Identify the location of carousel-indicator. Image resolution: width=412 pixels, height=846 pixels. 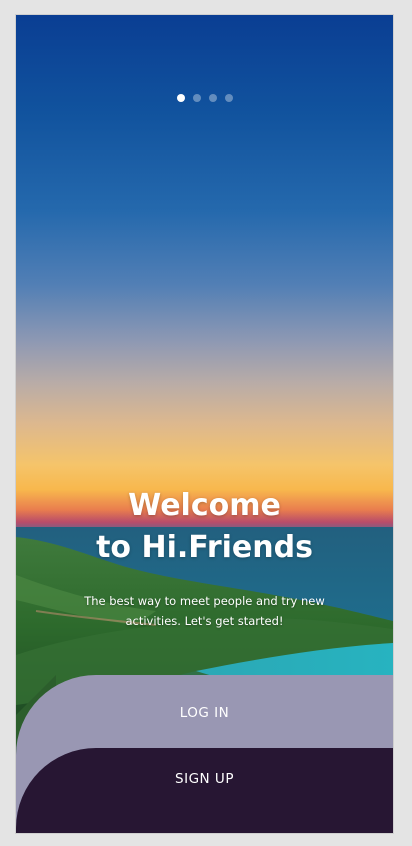
(204, 98).